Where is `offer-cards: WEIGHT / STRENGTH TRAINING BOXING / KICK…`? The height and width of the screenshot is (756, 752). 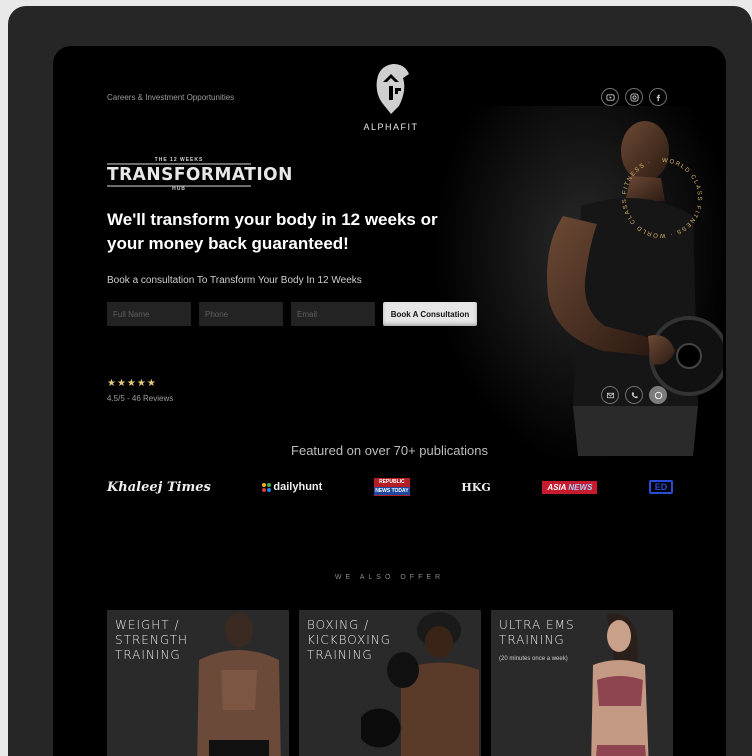
offer-cards: WEIGHT / STRENGTH TRAINING BOXING / KICK… is located at coordinates (390, 683).